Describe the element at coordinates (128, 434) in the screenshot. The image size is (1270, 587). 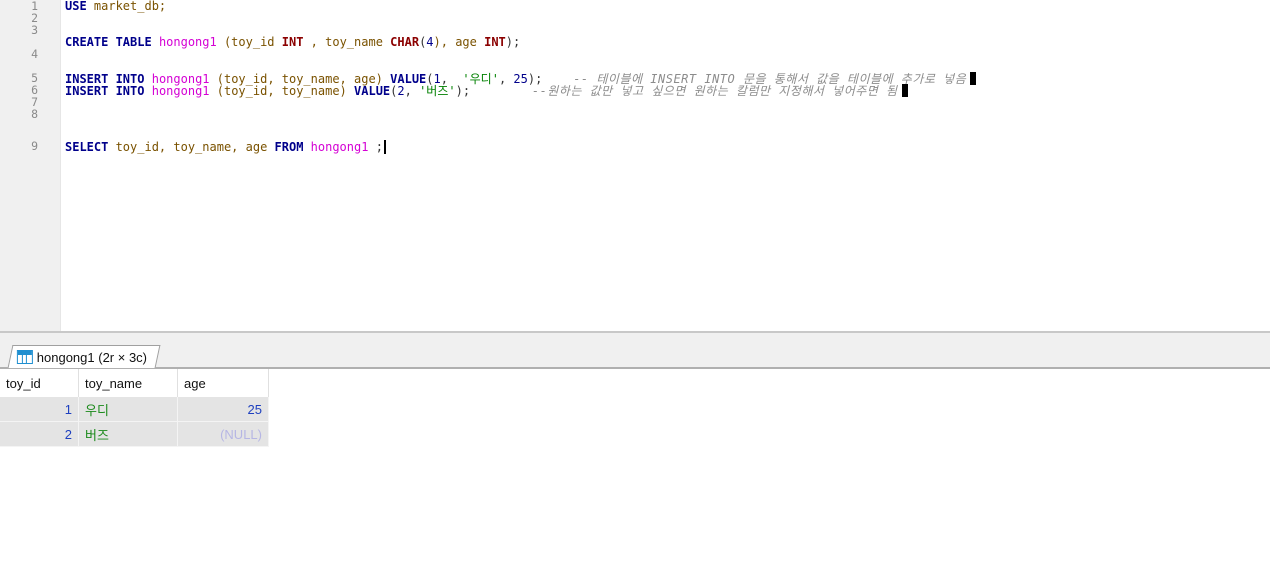
I see `cell-toy-name: 버즈` at that location.